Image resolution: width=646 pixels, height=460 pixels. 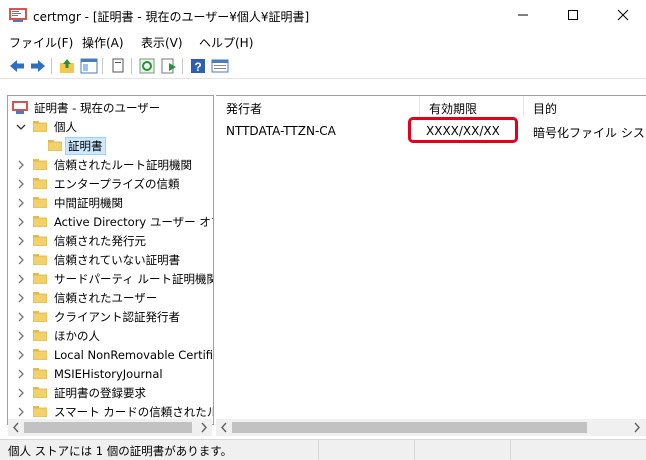 I want to click on maximize-button, so click(x=573, y=15).